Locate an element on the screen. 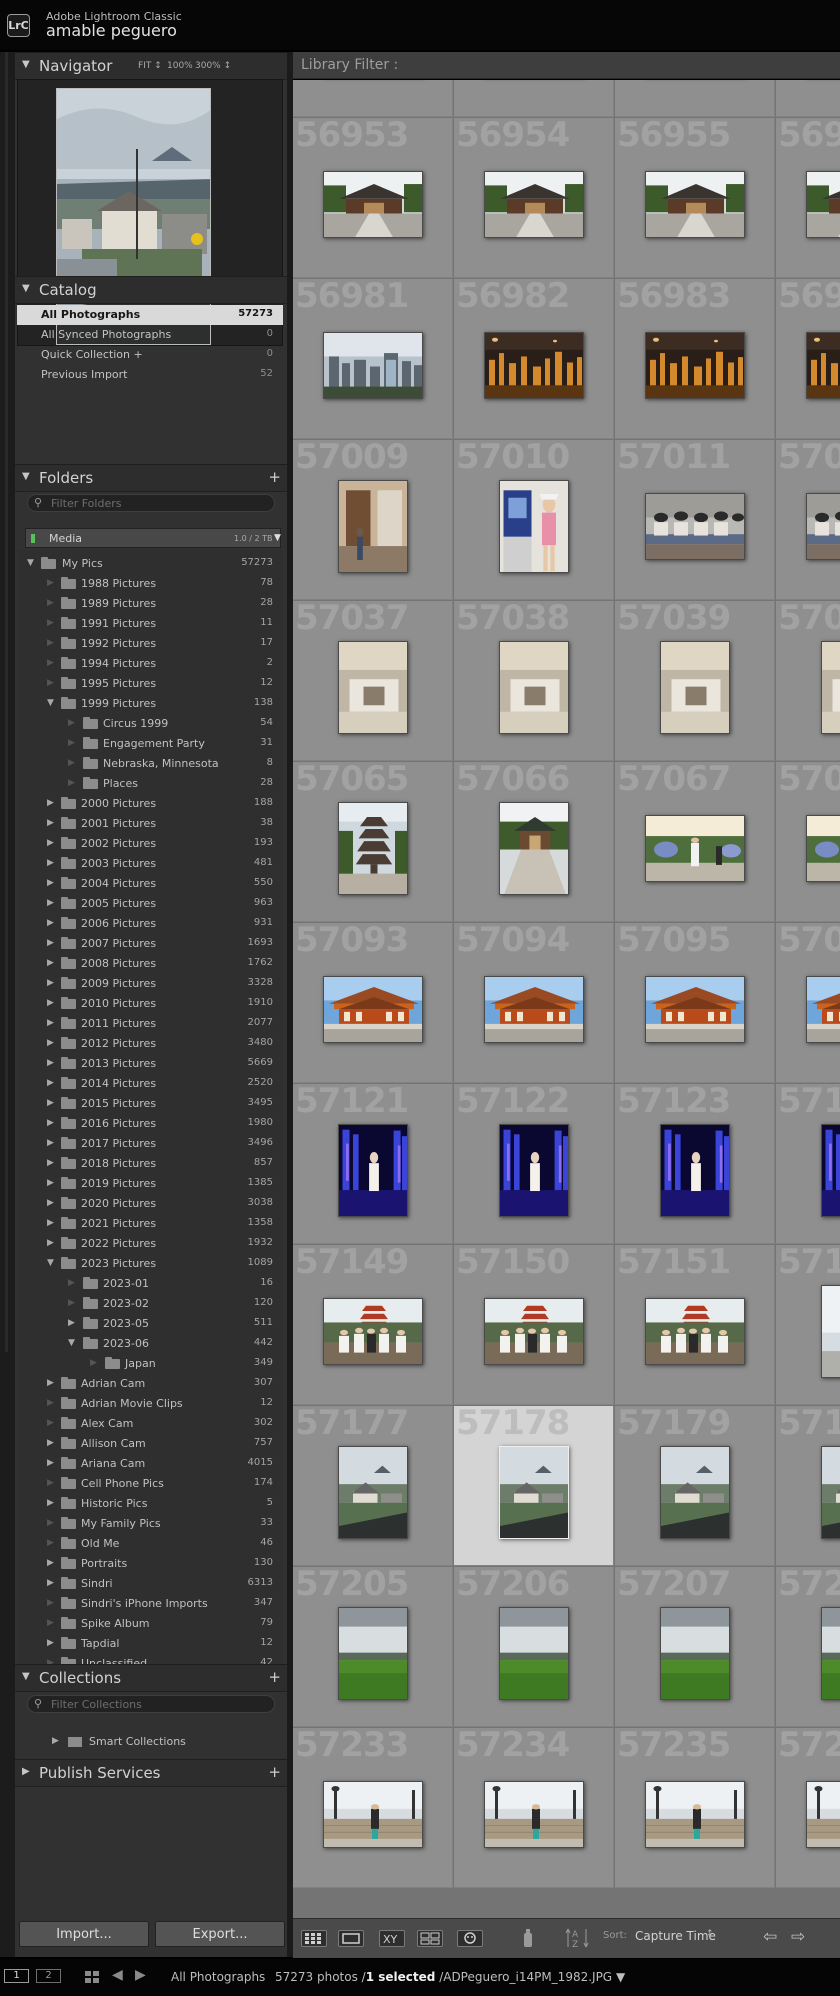 The width and height of the screenshot is (840, 1996). volume-dropdown-icon: ▼ is located at coordinates (277, 538).